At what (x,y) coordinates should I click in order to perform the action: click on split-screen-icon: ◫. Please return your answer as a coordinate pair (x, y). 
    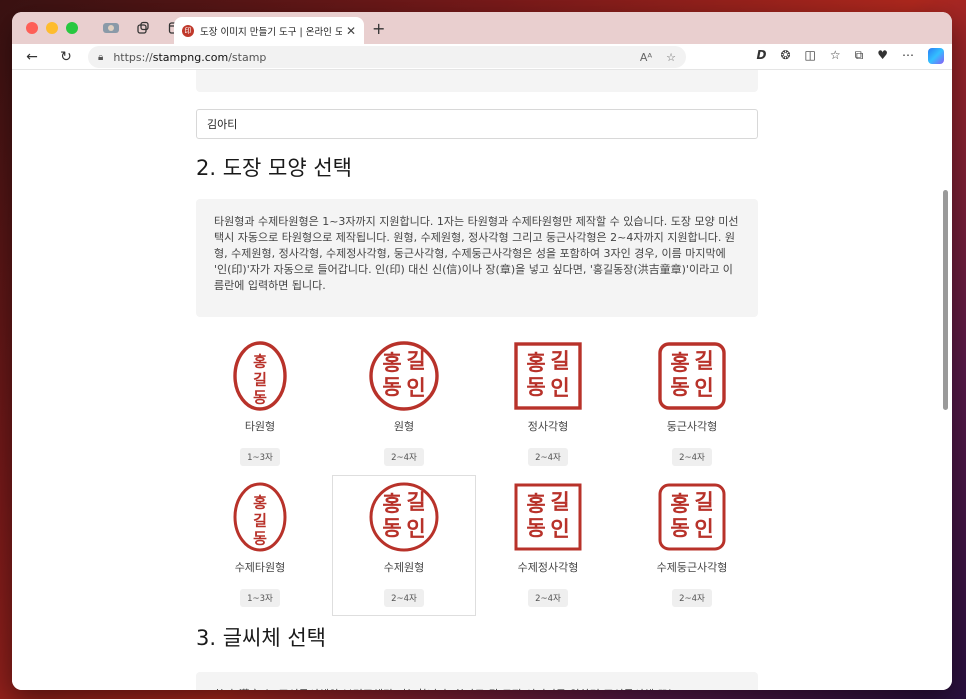
    Looking at the image, I should click on (810, 56).